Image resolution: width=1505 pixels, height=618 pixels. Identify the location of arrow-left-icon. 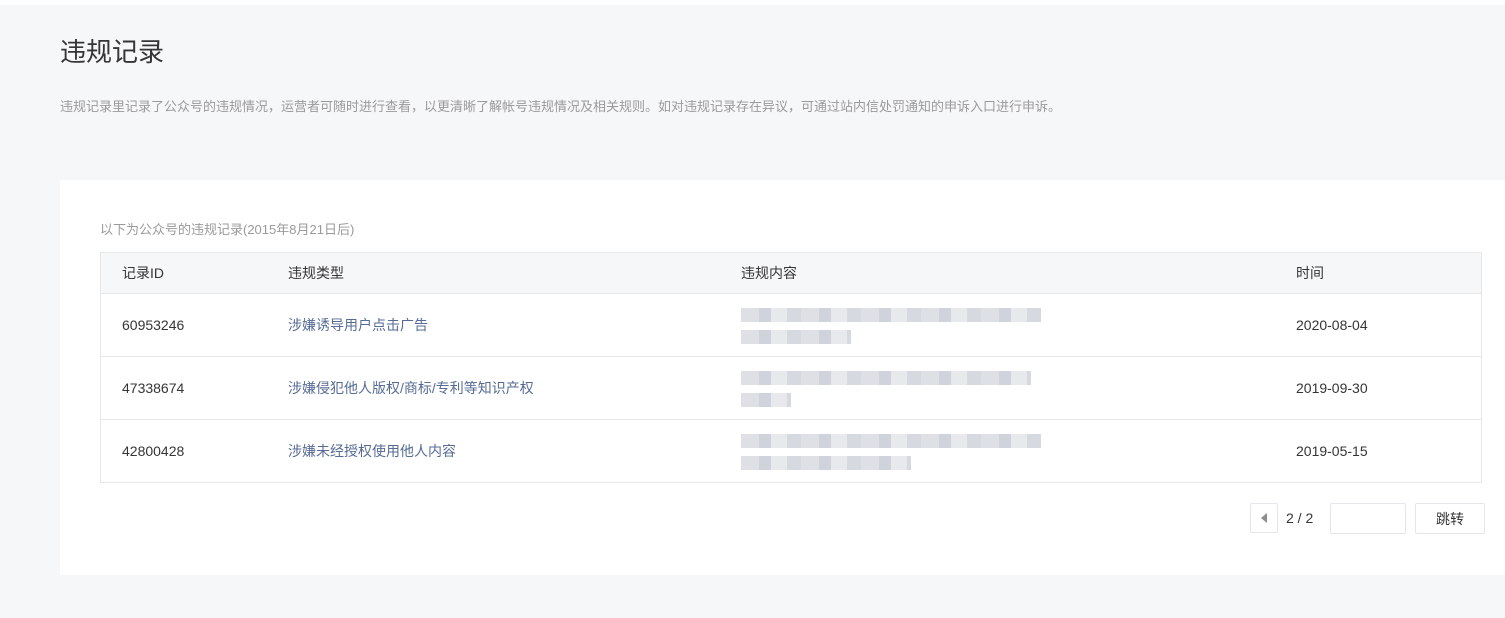
(1264, 518).